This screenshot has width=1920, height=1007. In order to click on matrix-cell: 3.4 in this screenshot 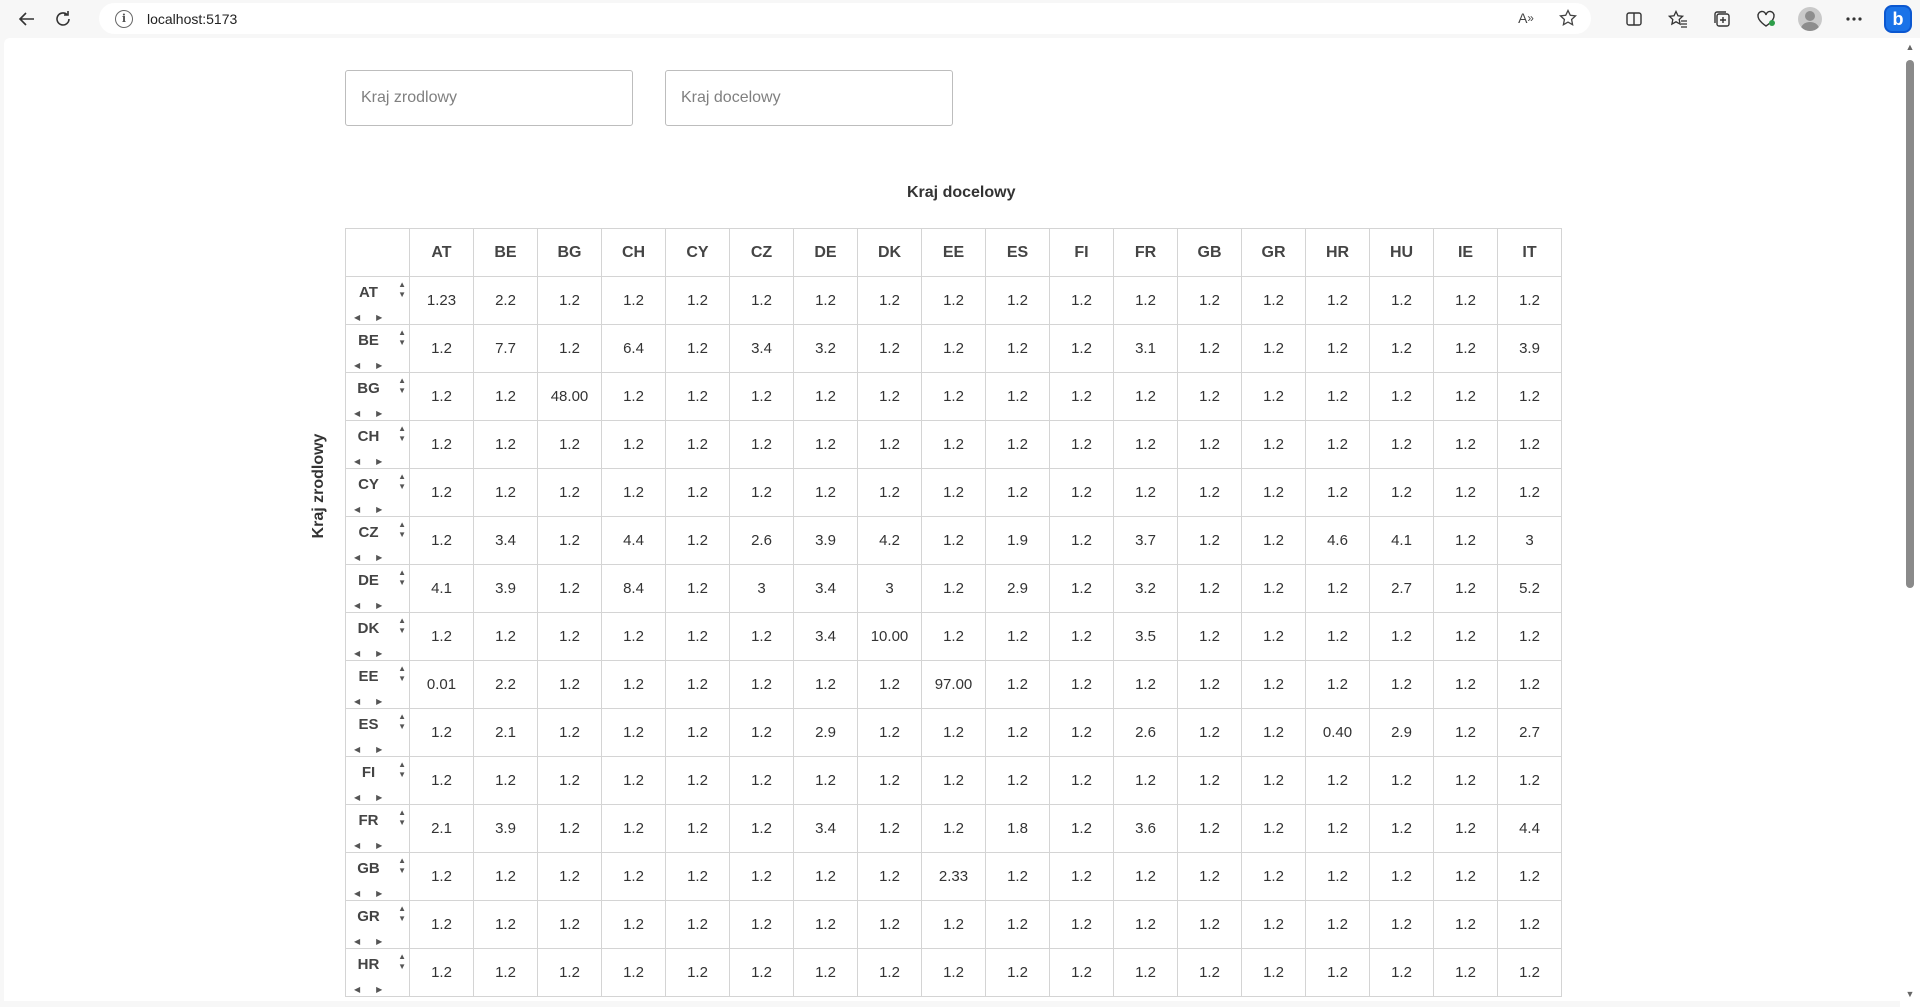, I will do `click(825, 636)`.